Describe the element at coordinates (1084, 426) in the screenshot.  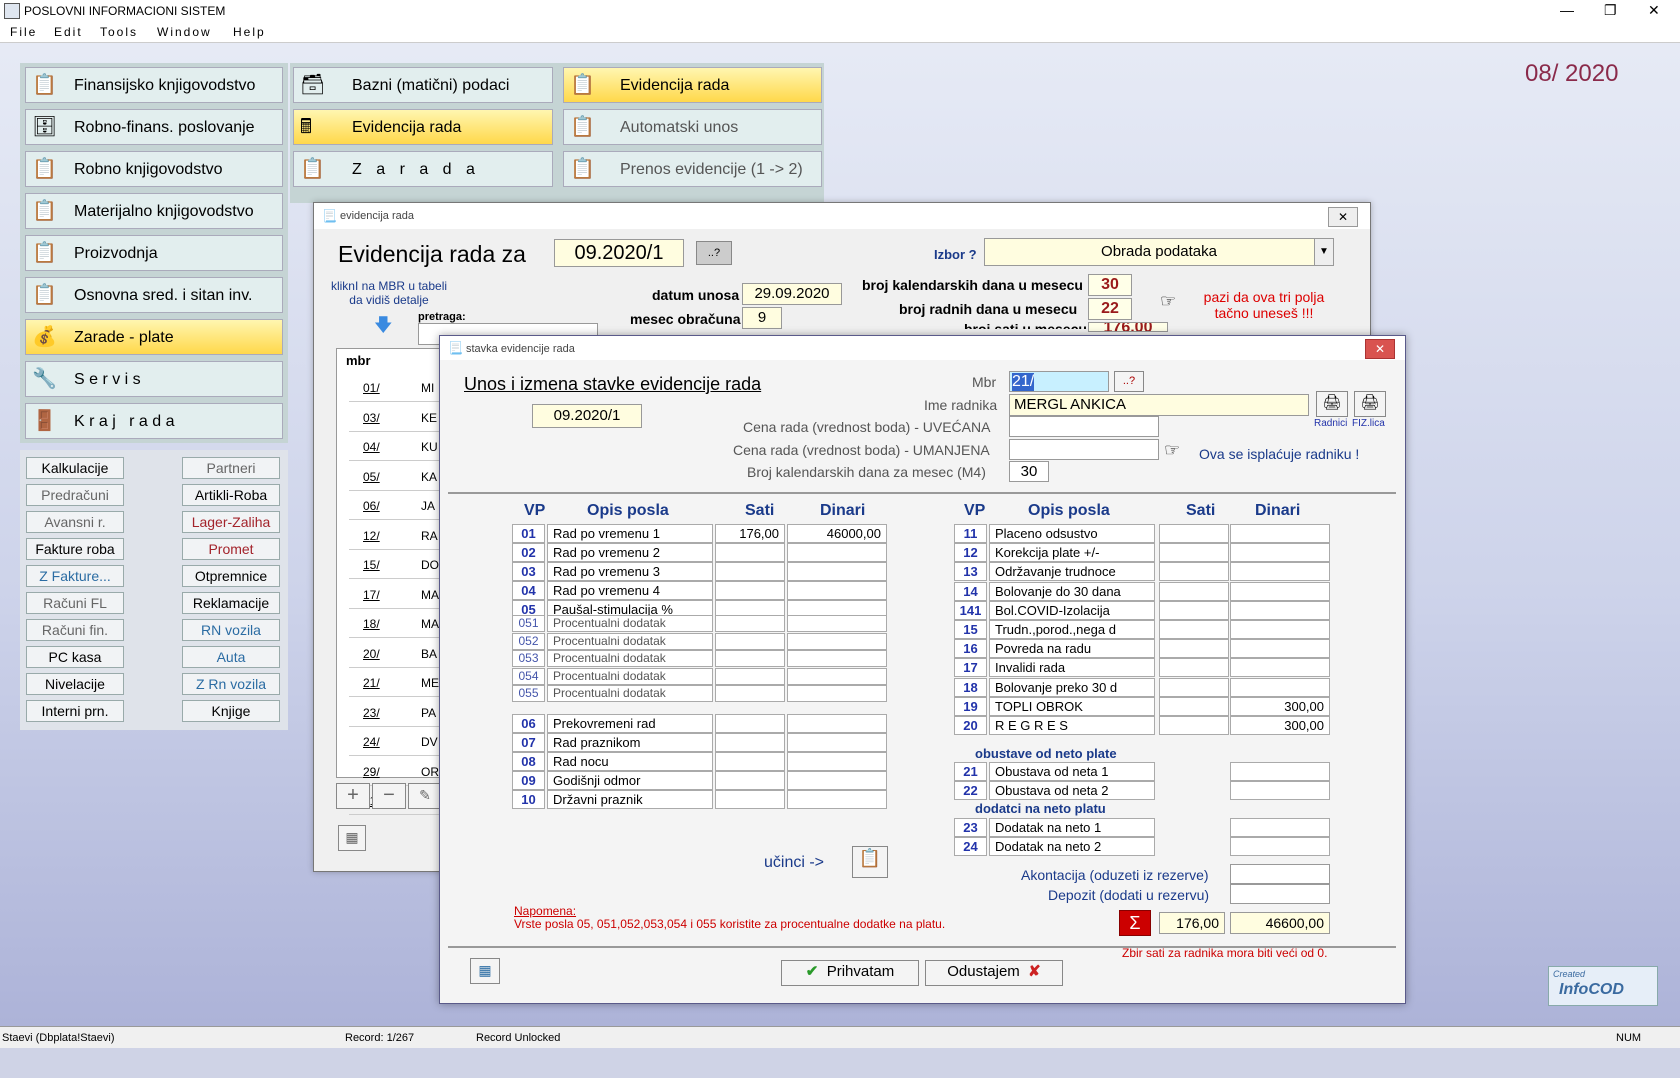
I see `cena-uvecana-field` at that location.